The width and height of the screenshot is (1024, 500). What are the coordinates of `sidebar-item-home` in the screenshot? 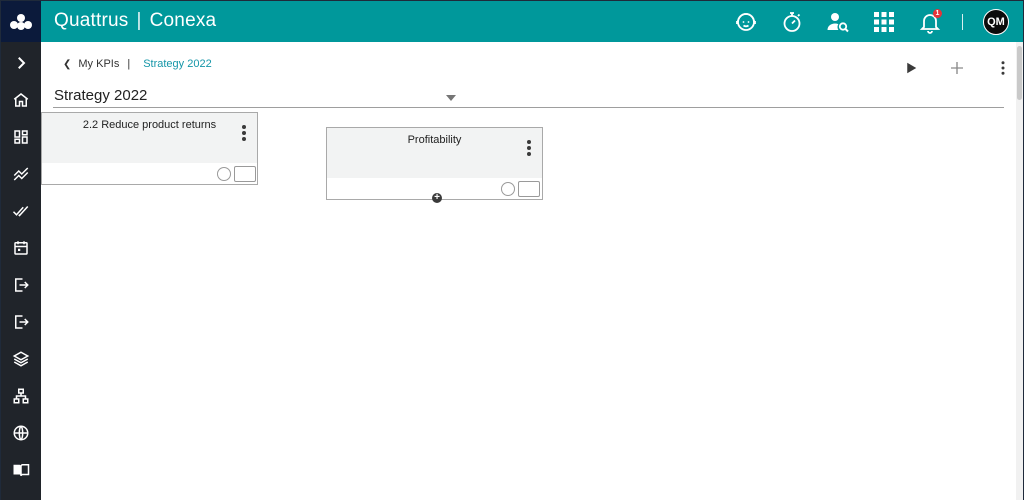 It's located at (21, 100).